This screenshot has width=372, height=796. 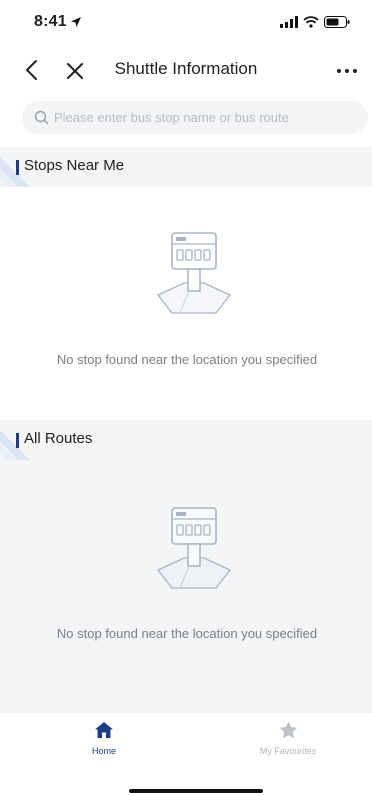 What do you see at coordinates (186, 754) in the screenshot?
I see `bottom-tab-bar: Home My Favourites` at bounding box center [186, 754].